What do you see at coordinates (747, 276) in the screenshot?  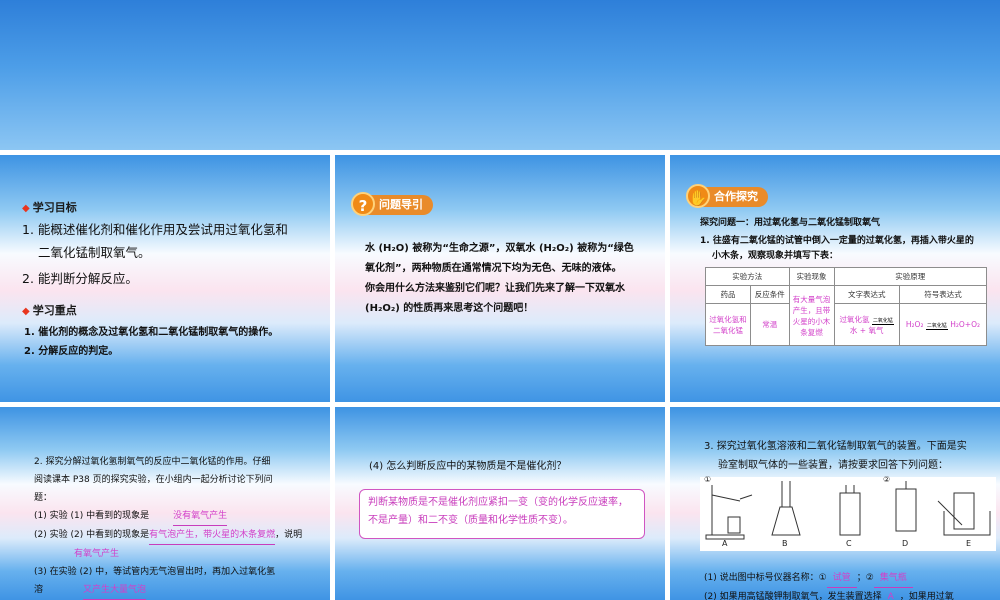 I see `table-header: 实验方法` at bounding box center [747, 276].